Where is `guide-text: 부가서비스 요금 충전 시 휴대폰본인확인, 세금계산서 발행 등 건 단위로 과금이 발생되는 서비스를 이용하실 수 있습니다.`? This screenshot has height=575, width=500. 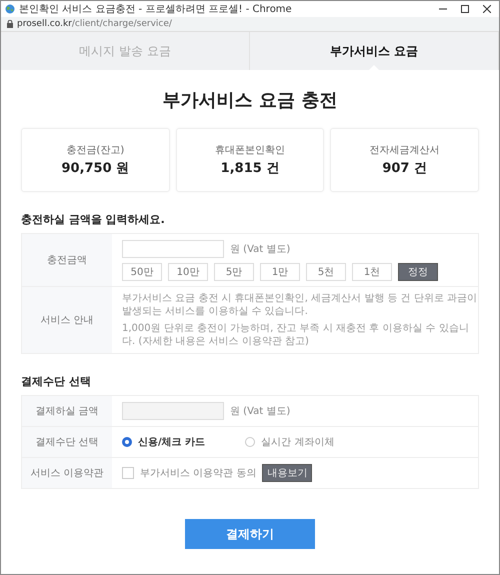 guide-text: 부가서비스 요금 충전 시 휴대폰본인확인, 세금계산서 발행 등 건 단위로 과금이 발생되는 서비스를 이용하실 수 있습니다. is located at coordinates (300, 305).